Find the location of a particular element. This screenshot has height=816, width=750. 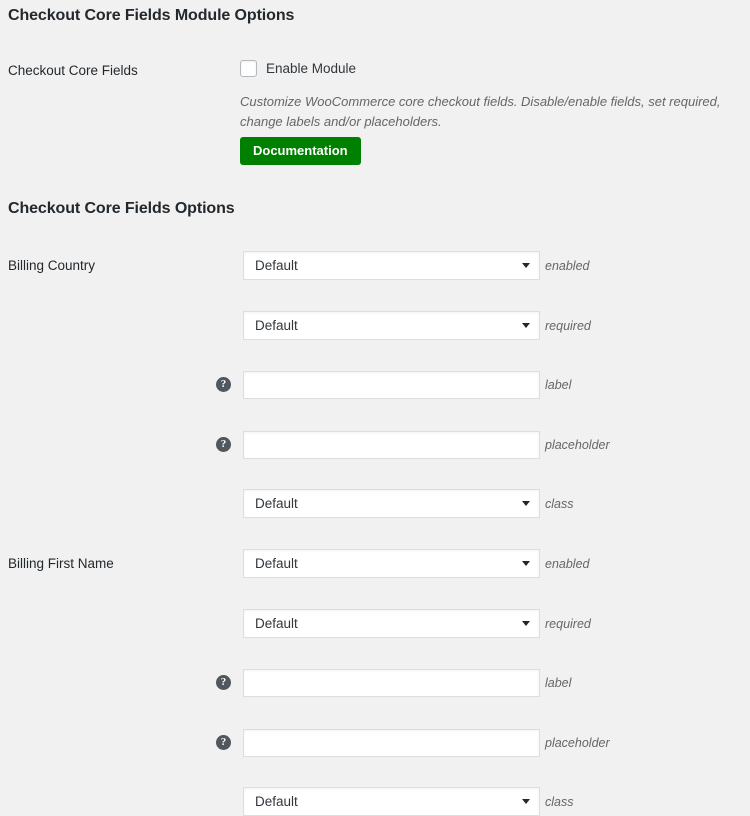

enable-module-checkbox is located at coordinates (248, 68).